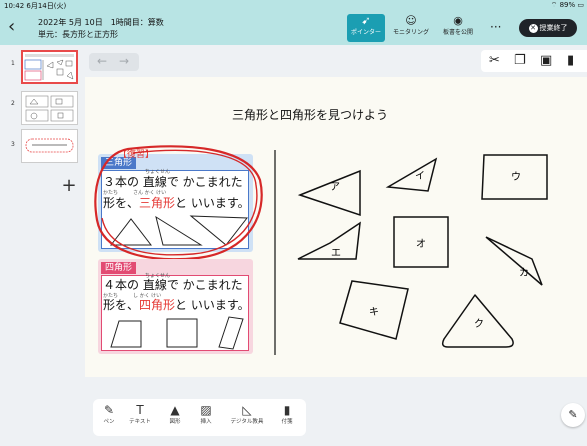 Image resolution: width=587 pixels, height=446 pixels. I want to click on shape-label: ク, so click(479, 324).